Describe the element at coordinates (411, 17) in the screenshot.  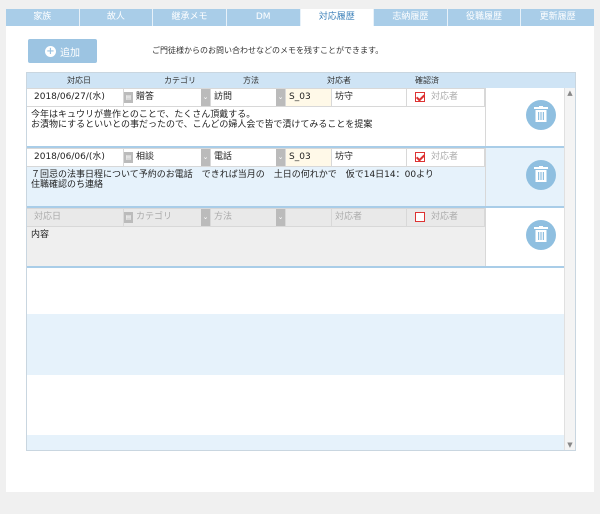
I see `tab-5: 志納履歴` at that location.